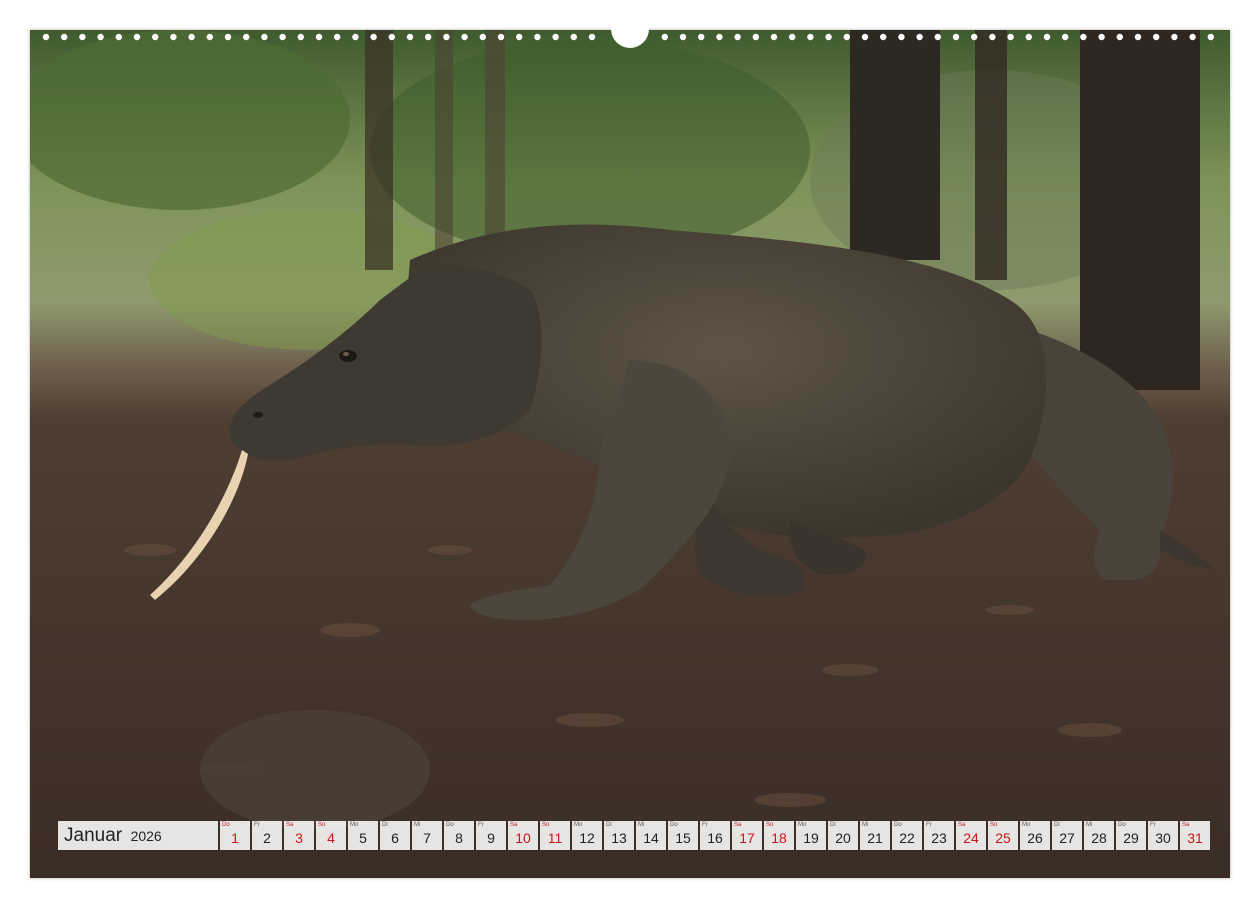 This screenshot has width=1260, height=908. What do you see at coordinates (587, 838) in the screenshot?
I see `day-number: 12` at bounding box center [587, 838].